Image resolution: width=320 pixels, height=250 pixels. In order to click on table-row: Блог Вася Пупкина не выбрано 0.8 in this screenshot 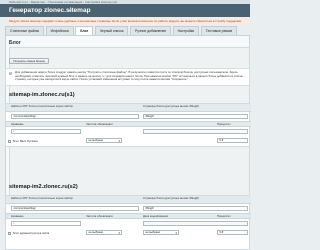, I will do `click(128, 141)`.